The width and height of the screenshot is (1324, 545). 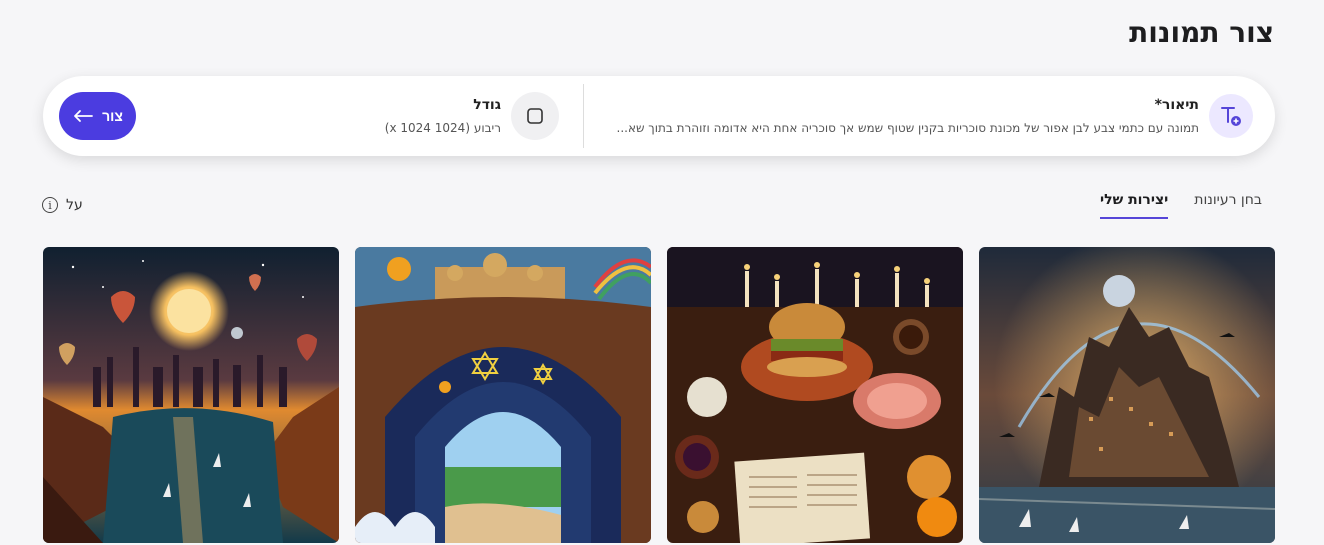 What do you see at coordinates (50, 205) in the screenshot?
I see `info-icon: i` at bounding box center [50, 205].